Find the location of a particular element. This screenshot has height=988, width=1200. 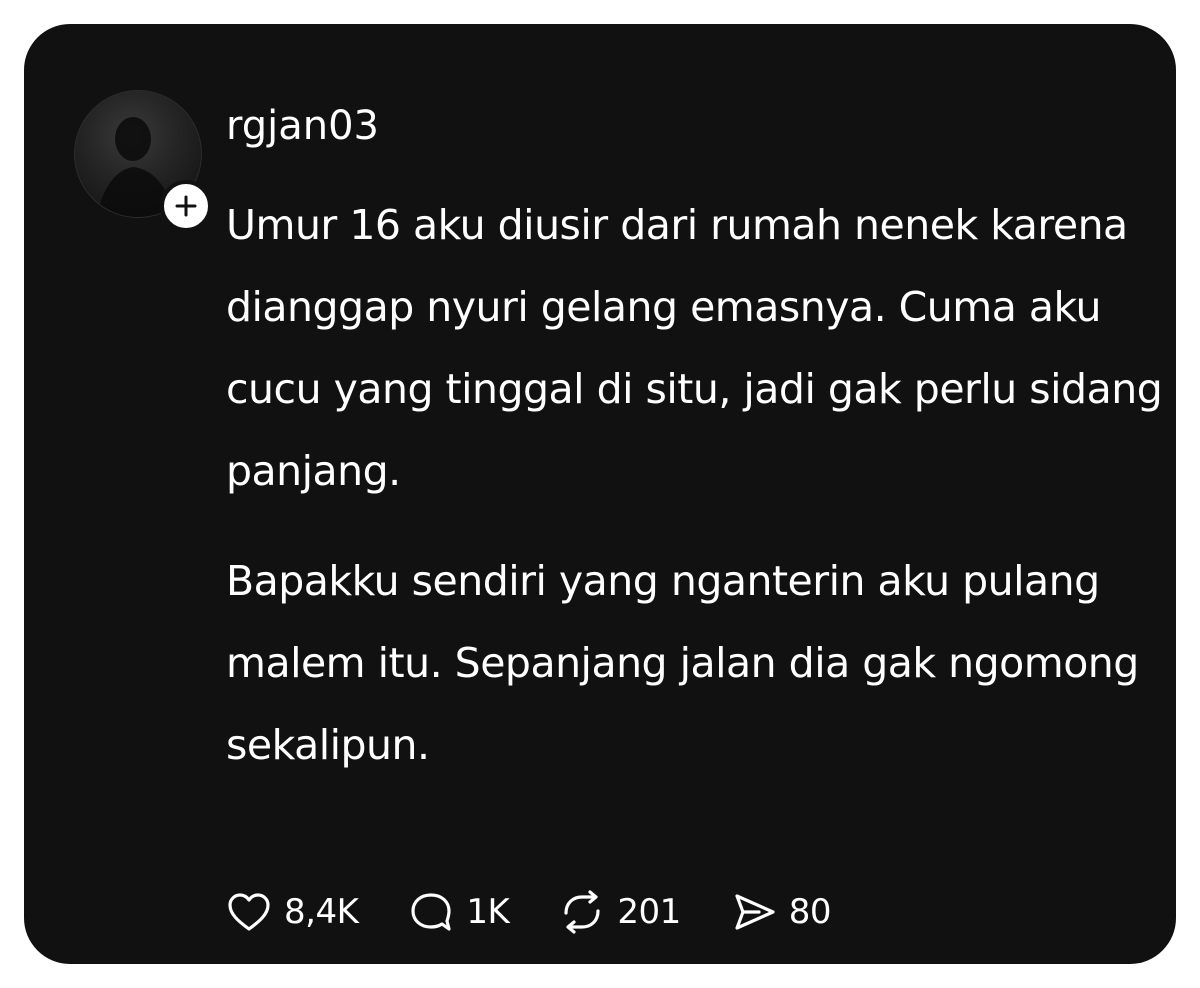

comment-button: 1K is located at coordinates (458, 912).